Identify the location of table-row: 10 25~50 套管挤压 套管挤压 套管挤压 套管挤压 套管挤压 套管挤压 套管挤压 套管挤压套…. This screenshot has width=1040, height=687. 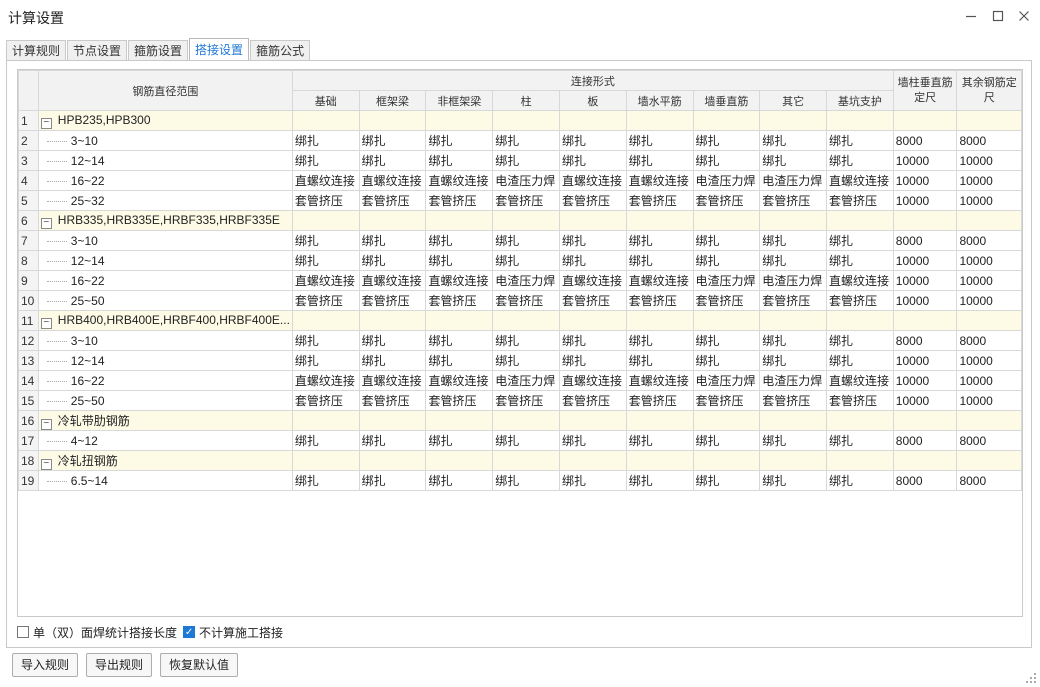
(520, 300).